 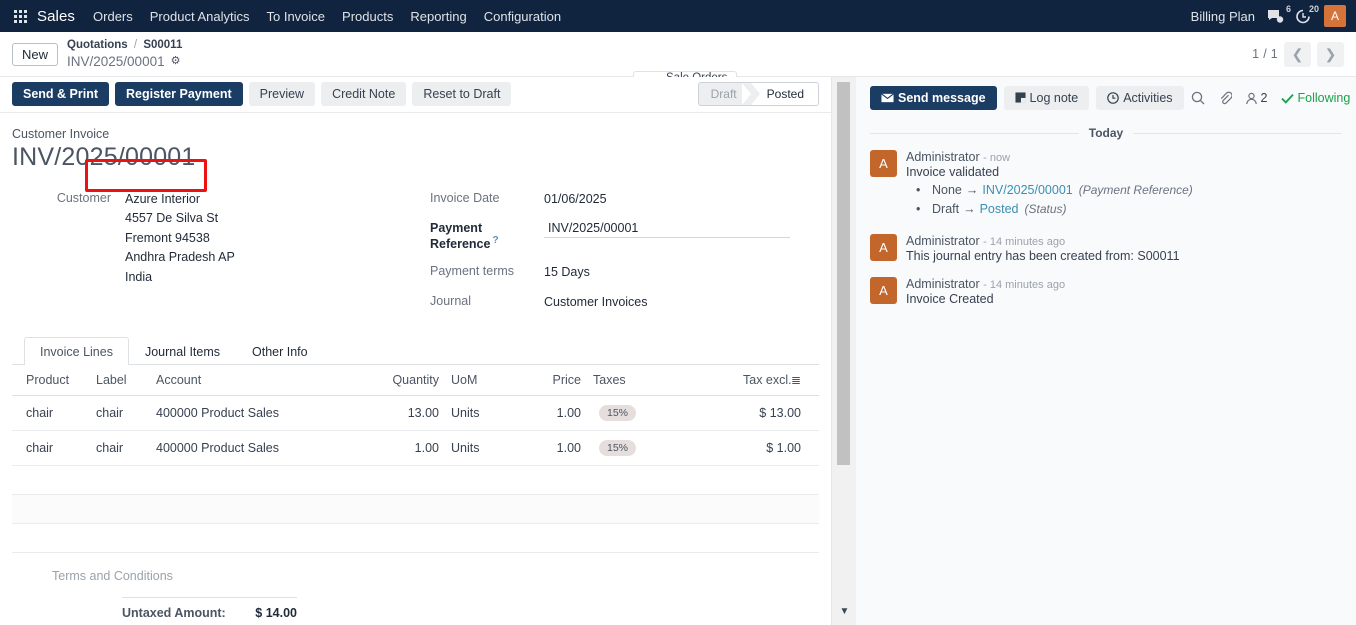 I want to click on cell-label: chair, so click(x=120, y=448).